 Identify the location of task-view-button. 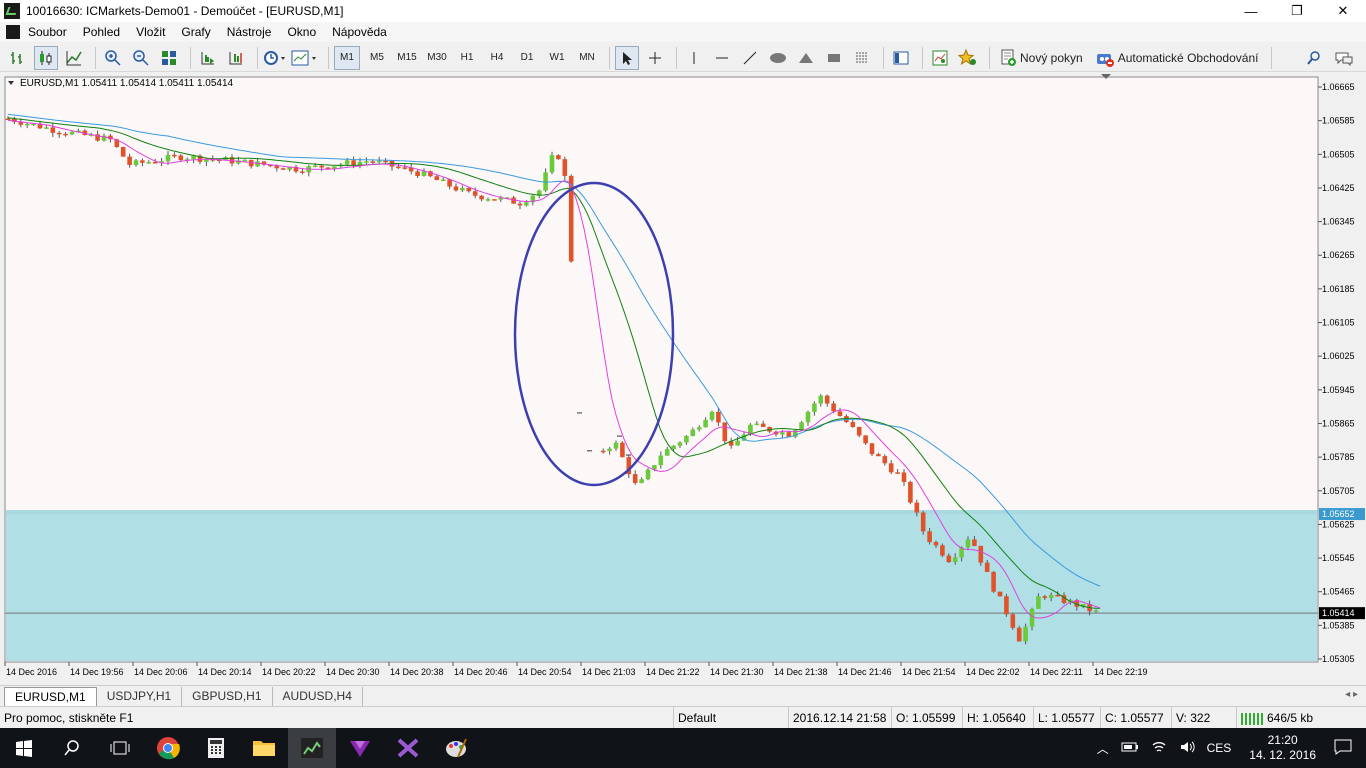
(120, 748).